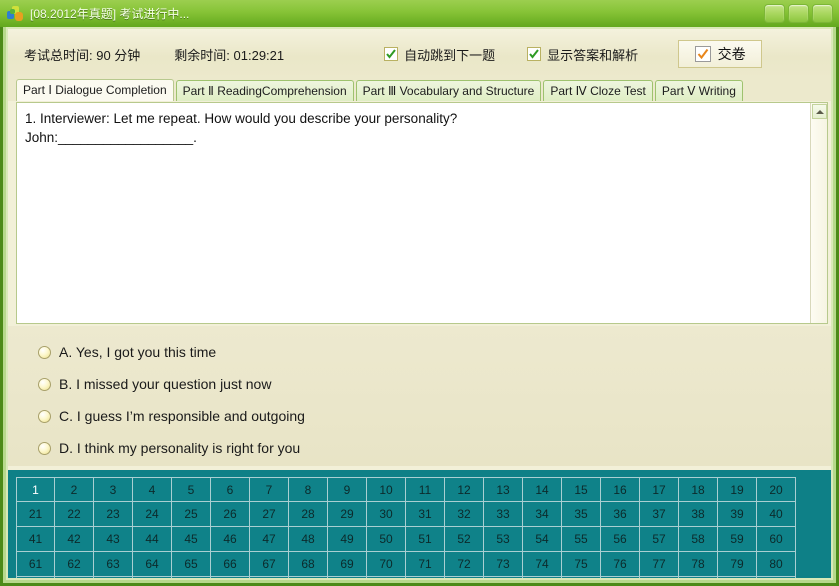 The height and width of the screenshot is (586, 839). What do you see at coordinates (822, 13) in the screenshot?
I see `close-button` at bounding box center [822, 13].